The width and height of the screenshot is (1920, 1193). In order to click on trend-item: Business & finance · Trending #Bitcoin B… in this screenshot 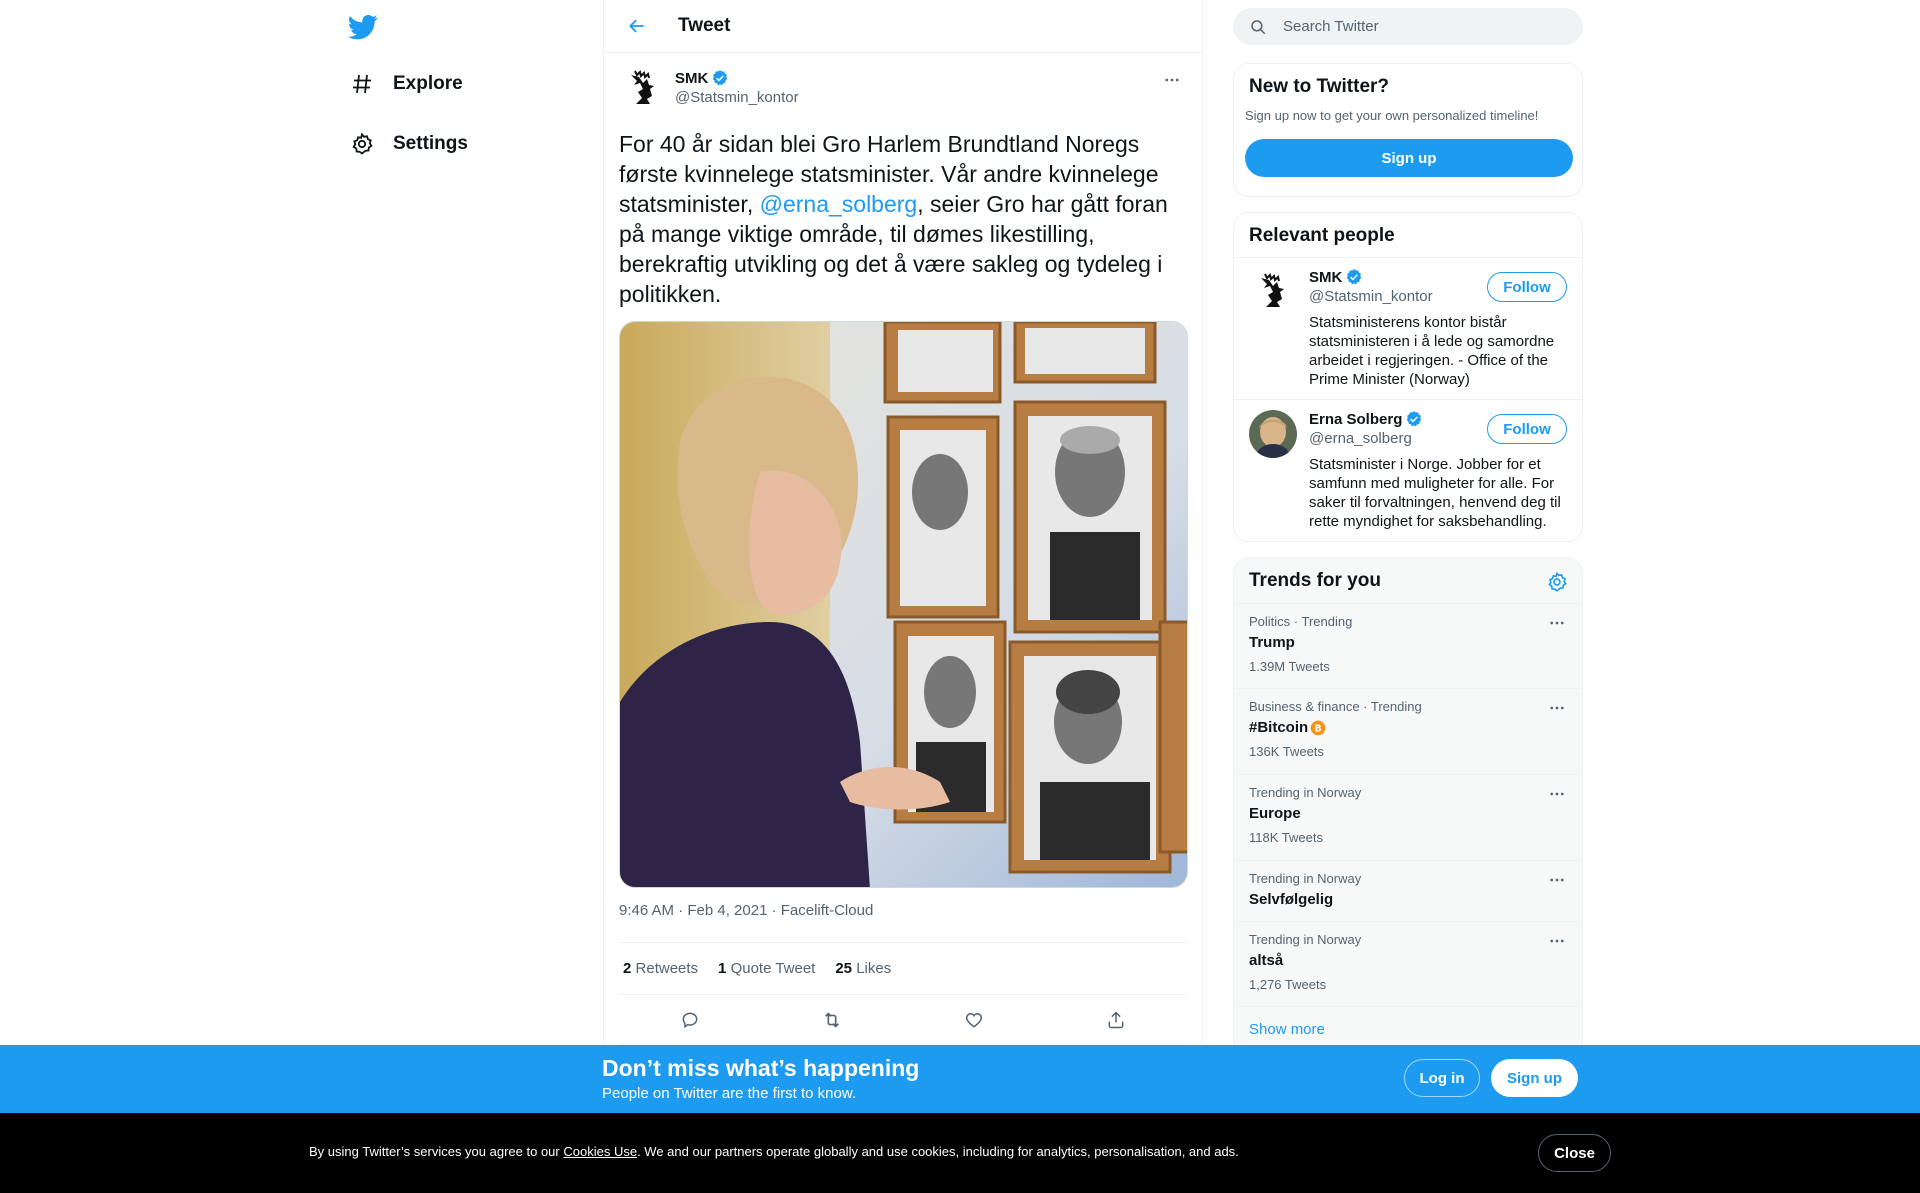, I will do `click(1408, 732)`.